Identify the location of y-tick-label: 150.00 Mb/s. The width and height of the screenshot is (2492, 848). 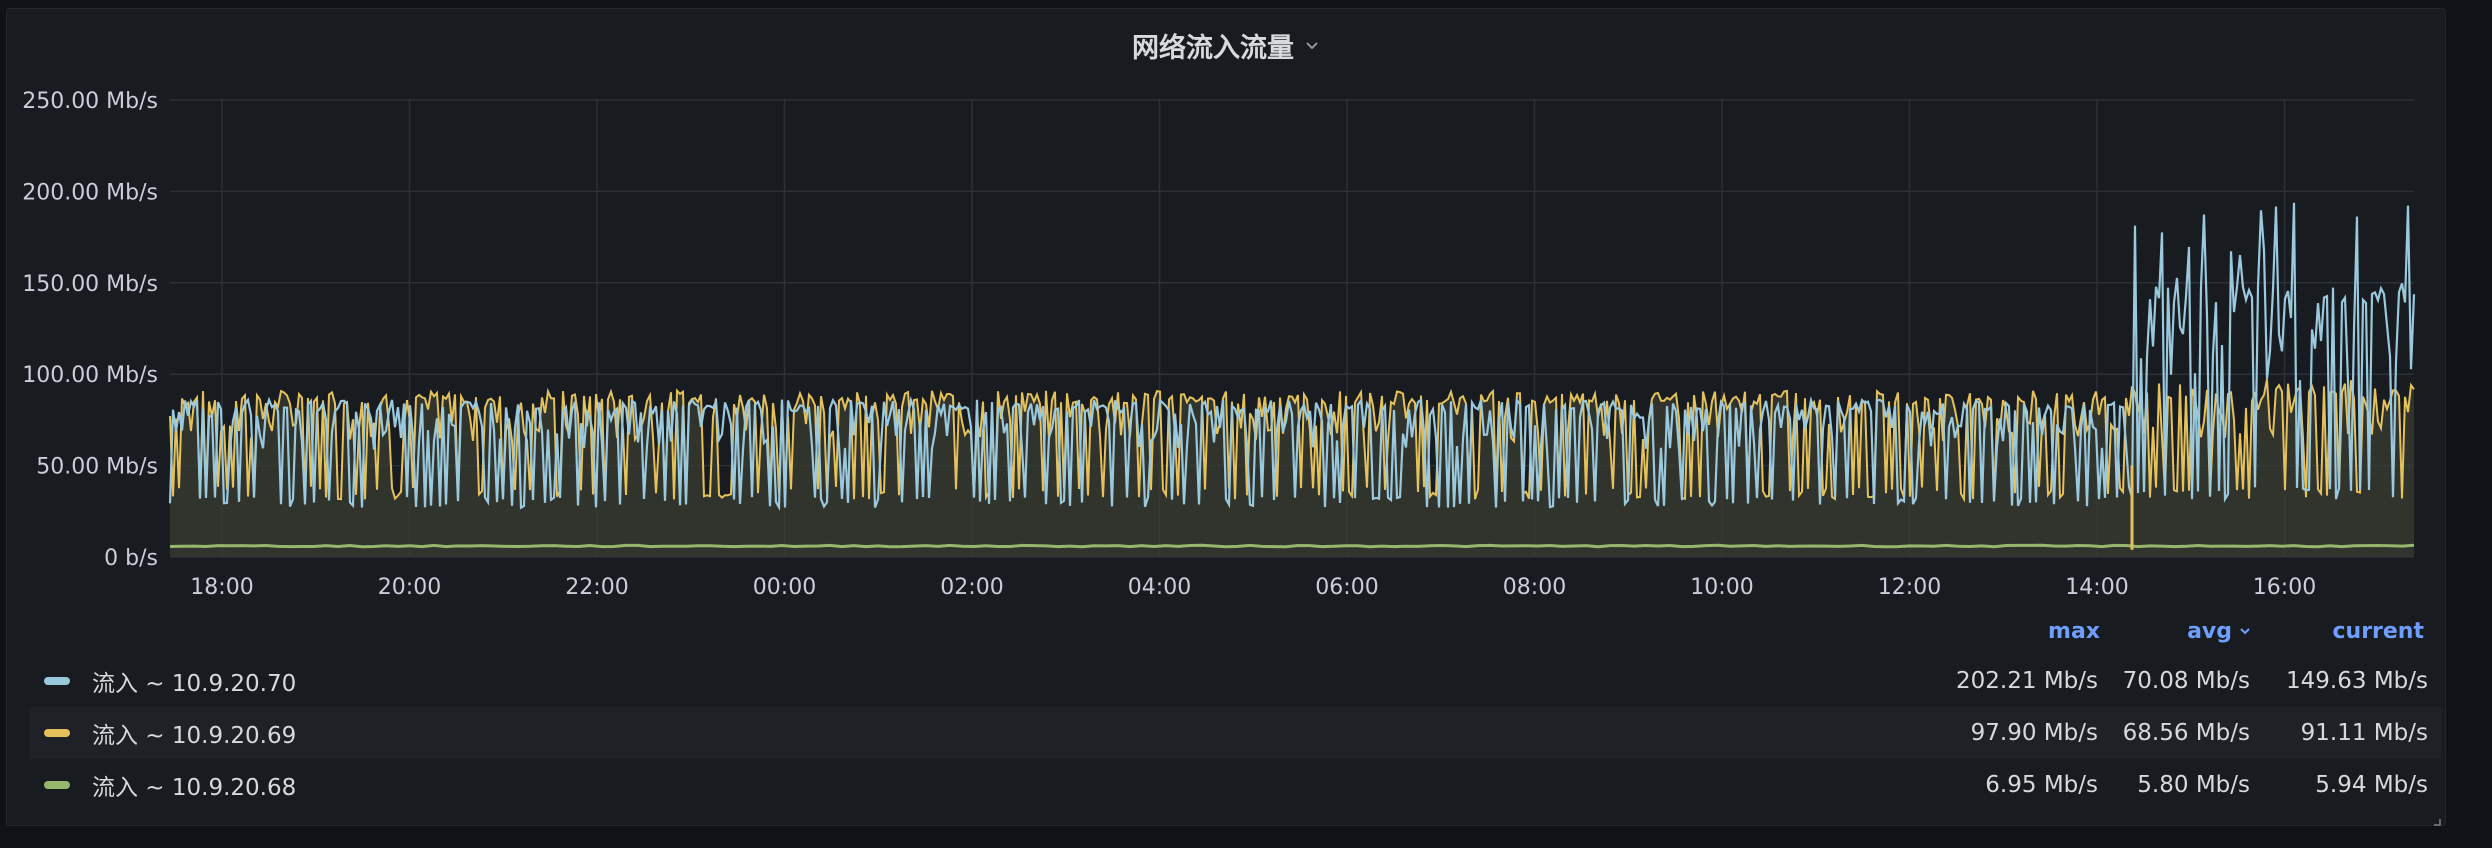
(90, 284).